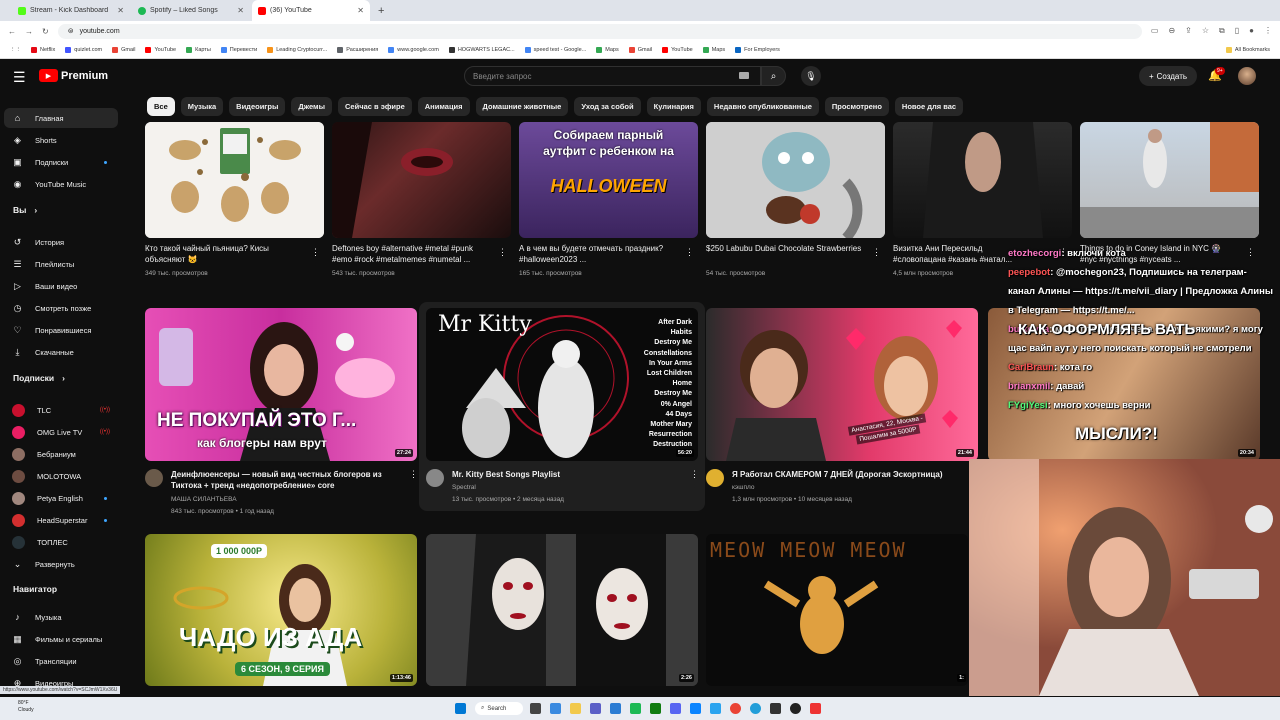 Image resolution: width=1280 pixels, height=720 pixels. What do you see at coordinates (238, 49) in the screenshot?
I see `bookmark-item: Перевести` at bounding box center [238, 49].